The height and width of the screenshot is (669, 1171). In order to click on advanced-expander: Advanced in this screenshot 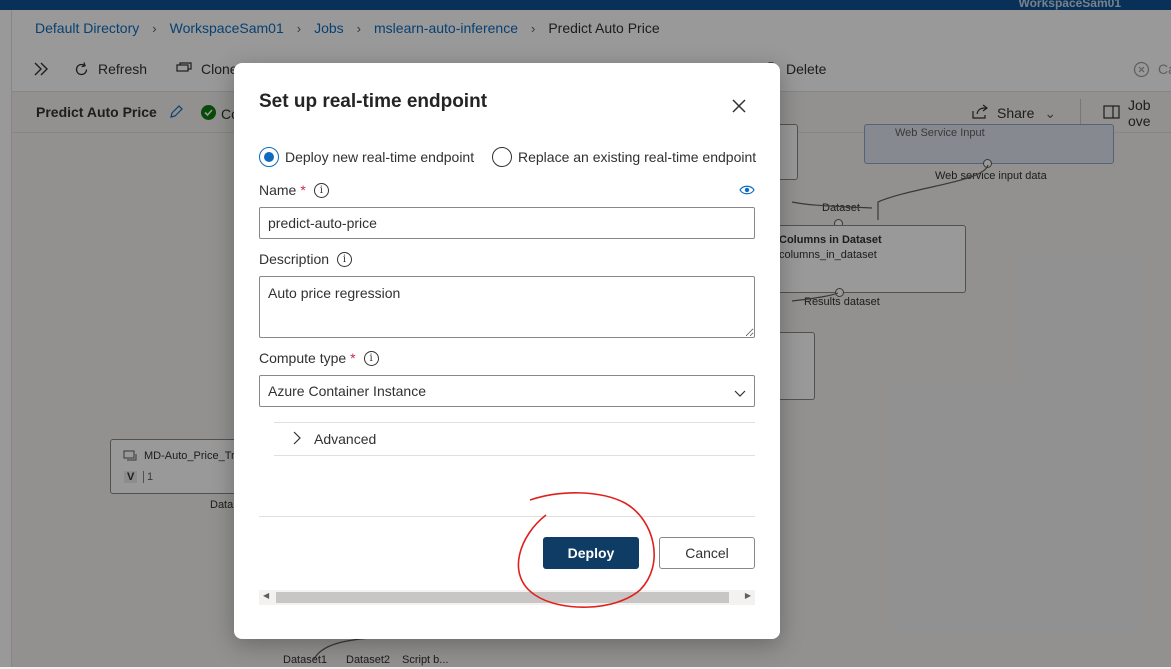, I will do `click(514, 439)`.